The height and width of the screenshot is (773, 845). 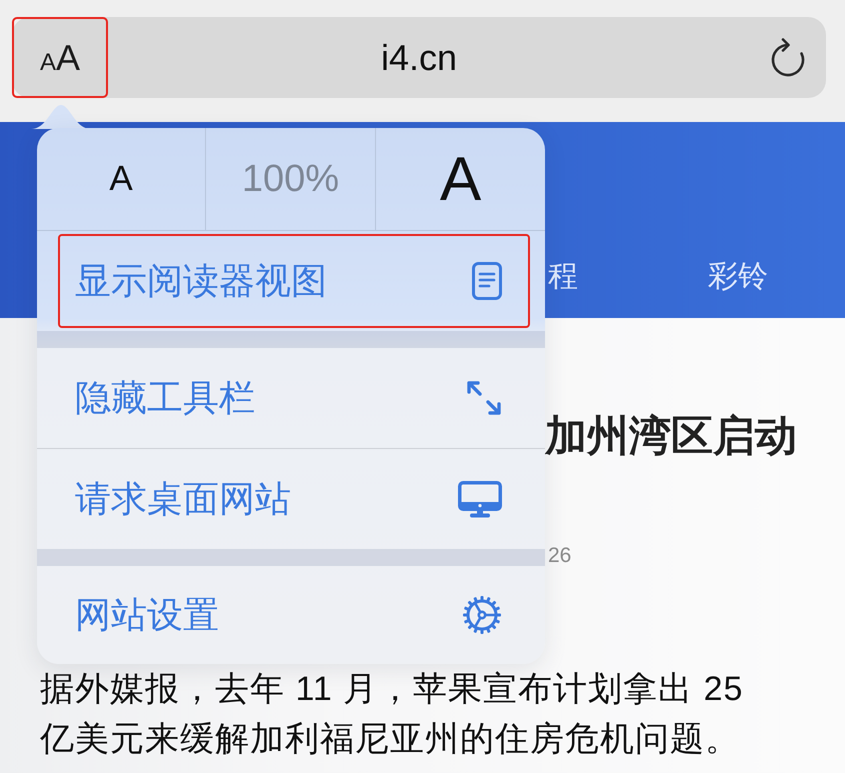 I want to click on article-paragraph: 据外媒报，去年 11 月，苹果宣布计划拿出 25 亿美元来缓解加利福尼亚州的住房危机问题。, so click(x=392, y=714).